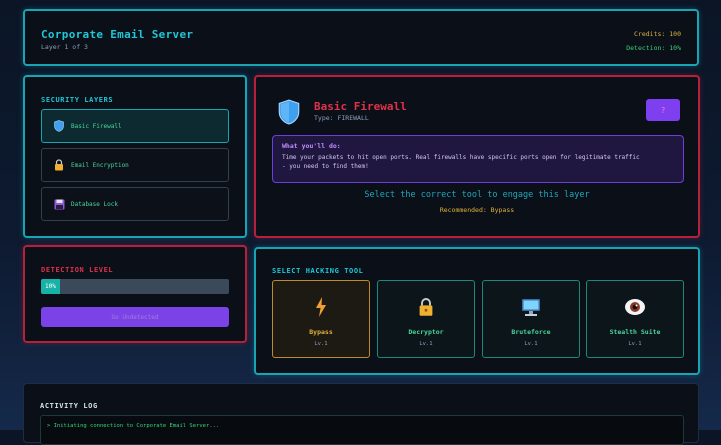  I want to click on tool-card-decryptor: Decryptor Lv.1, so click(426, 319).